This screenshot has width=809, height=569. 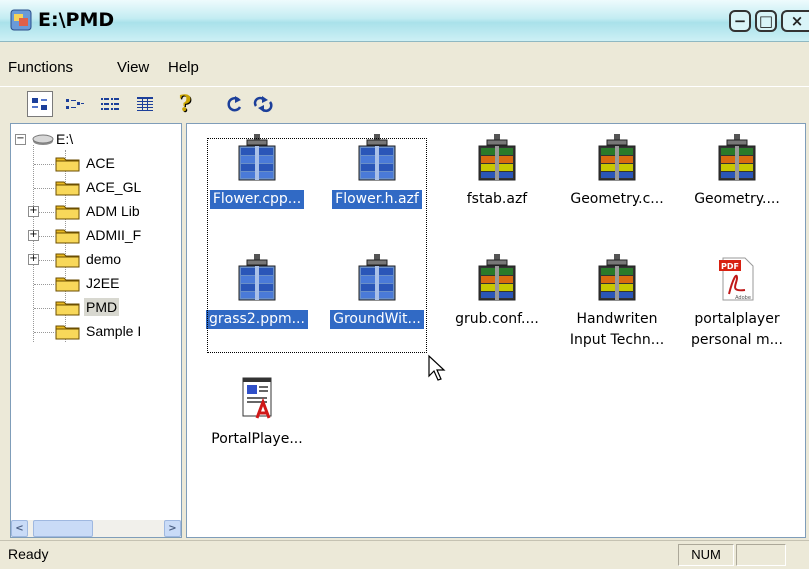 I want to click on tree-item-demo: demo, so click(x=89, y=259).